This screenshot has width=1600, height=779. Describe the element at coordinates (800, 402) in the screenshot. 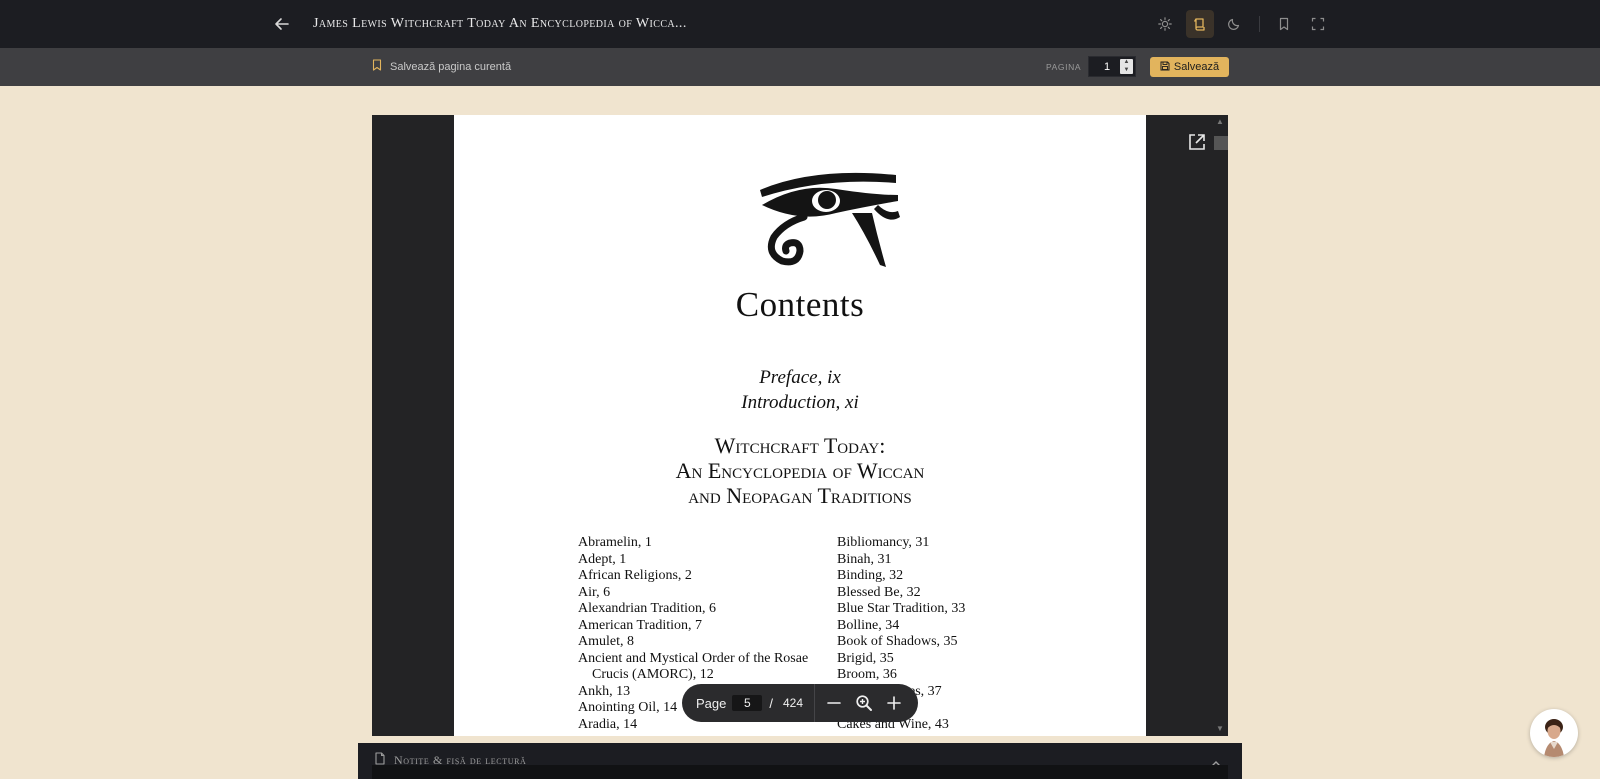

I see `introduction-line: Introduction, xi` at that location.